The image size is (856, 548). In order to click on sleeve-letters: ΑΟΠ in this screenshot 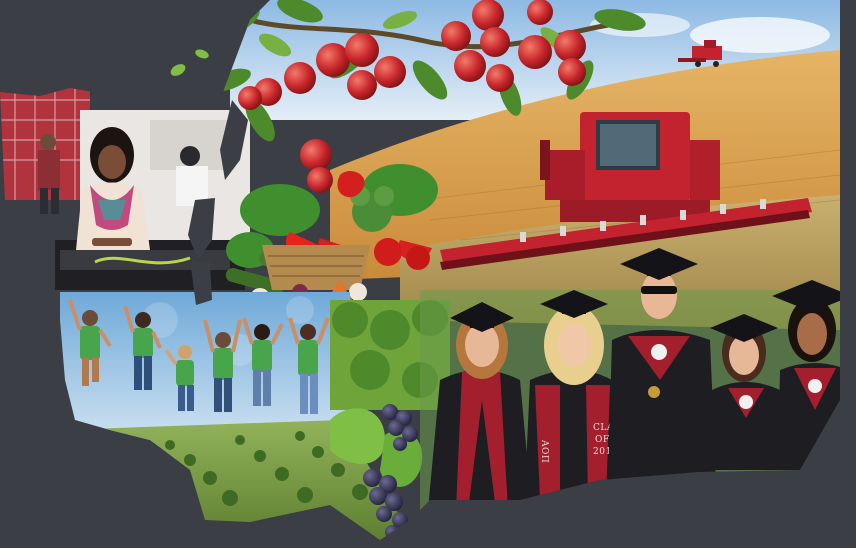, I will do `click(544, 451)`.